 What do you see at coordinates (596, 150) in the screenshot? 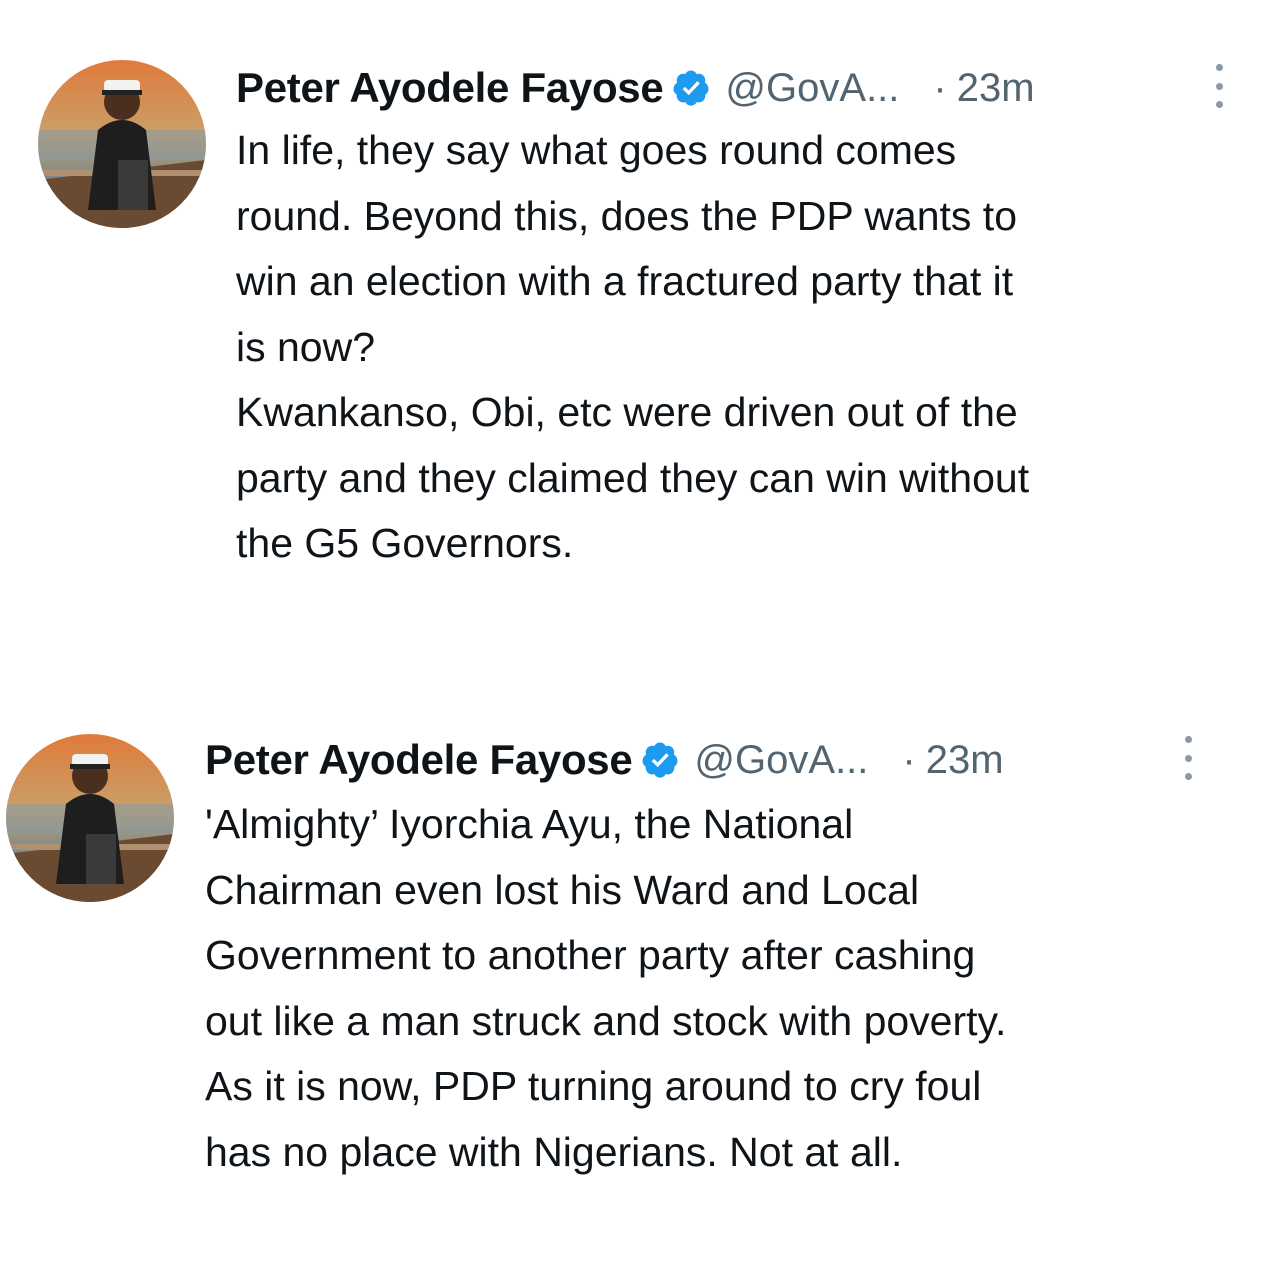
I see `tweet-text-line: In life, they say what goes round comes` at bounding box center [596, 150].